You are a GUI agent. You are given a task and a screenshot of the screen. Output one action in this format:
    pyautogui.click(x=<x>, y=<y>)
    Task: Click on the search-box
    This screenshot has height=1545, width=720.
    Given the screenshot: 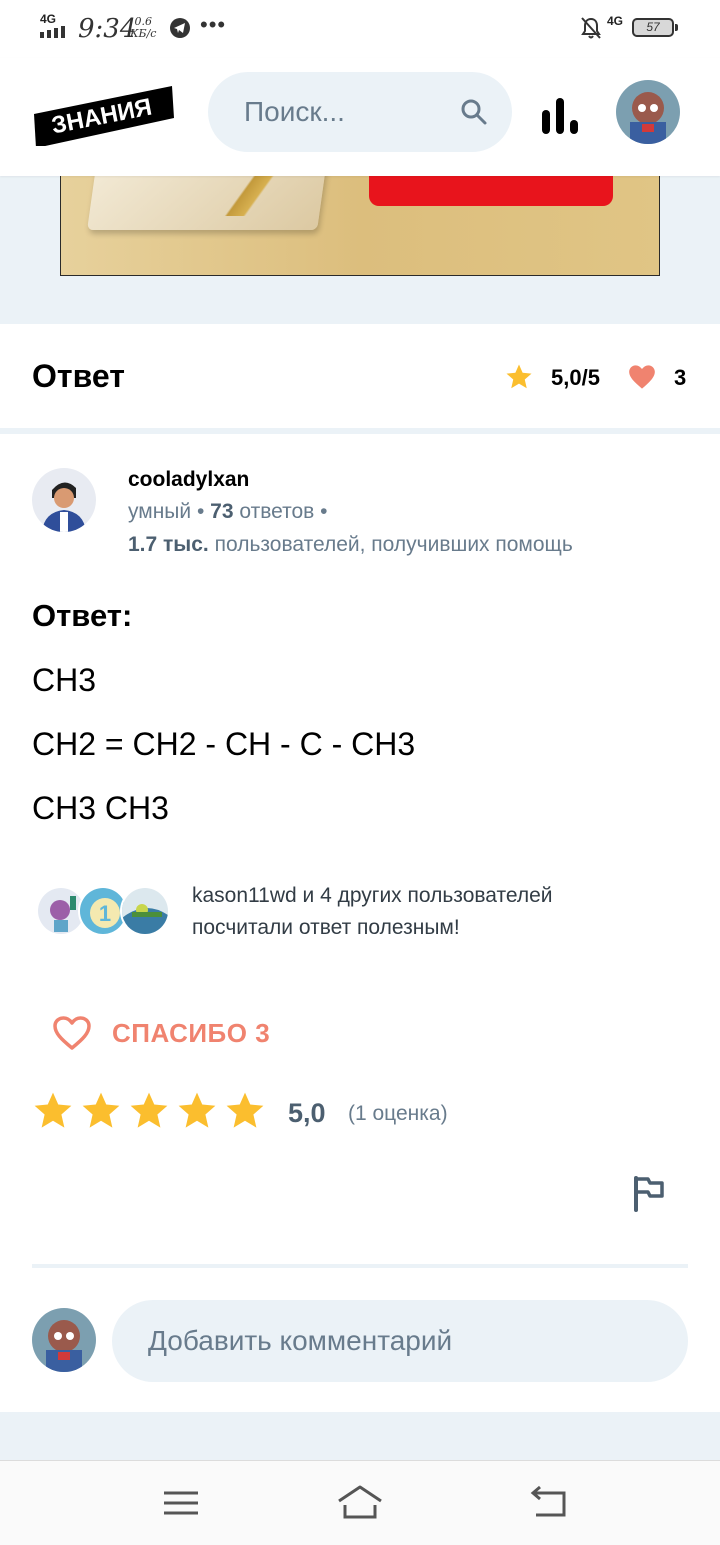 What is the action you would take?
    pyautogui.click(x=360, y=112)
    